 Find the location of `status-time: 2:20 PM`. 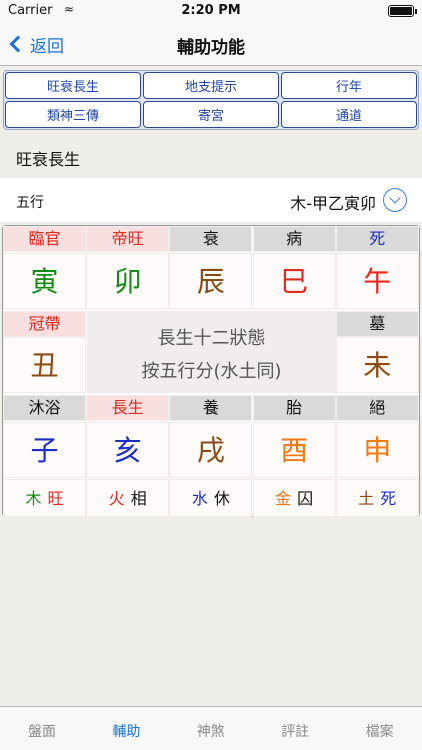

status-time: 2:20 PM is located at coordinates (211, 10).